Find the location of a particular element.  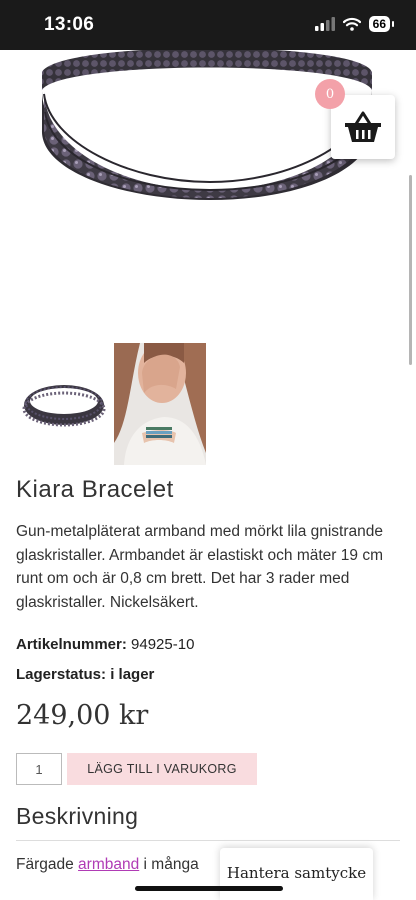

description-section-title: Beskrivning is located at coordinates (77, 816).